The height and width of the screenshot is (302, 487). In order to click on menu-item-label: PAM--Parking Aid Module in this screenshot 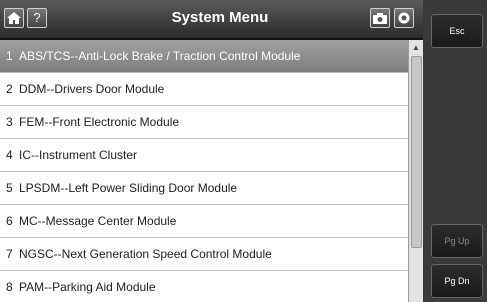, I will do `click(87, 287)`.